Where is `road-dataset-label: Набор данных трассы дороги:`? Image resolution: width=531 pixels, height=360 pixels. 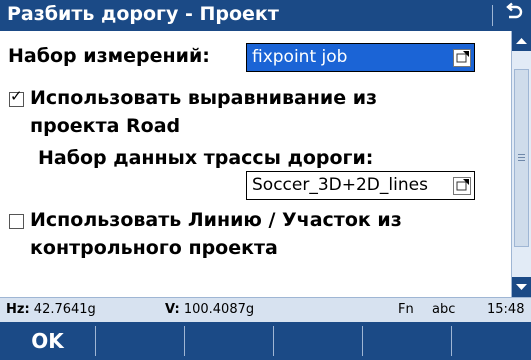
road-dataset-label: Набор данных трассы дороги: is located at coordinates (206, 158).